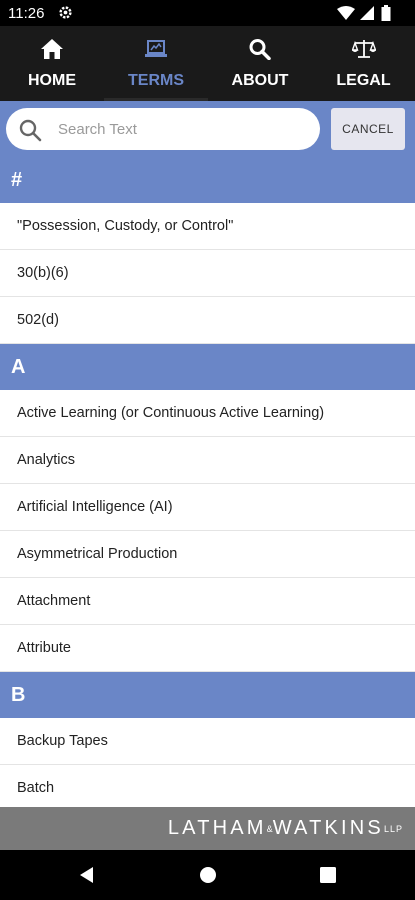  I want to click on tab-terms: TERMS, so click(156, 63).